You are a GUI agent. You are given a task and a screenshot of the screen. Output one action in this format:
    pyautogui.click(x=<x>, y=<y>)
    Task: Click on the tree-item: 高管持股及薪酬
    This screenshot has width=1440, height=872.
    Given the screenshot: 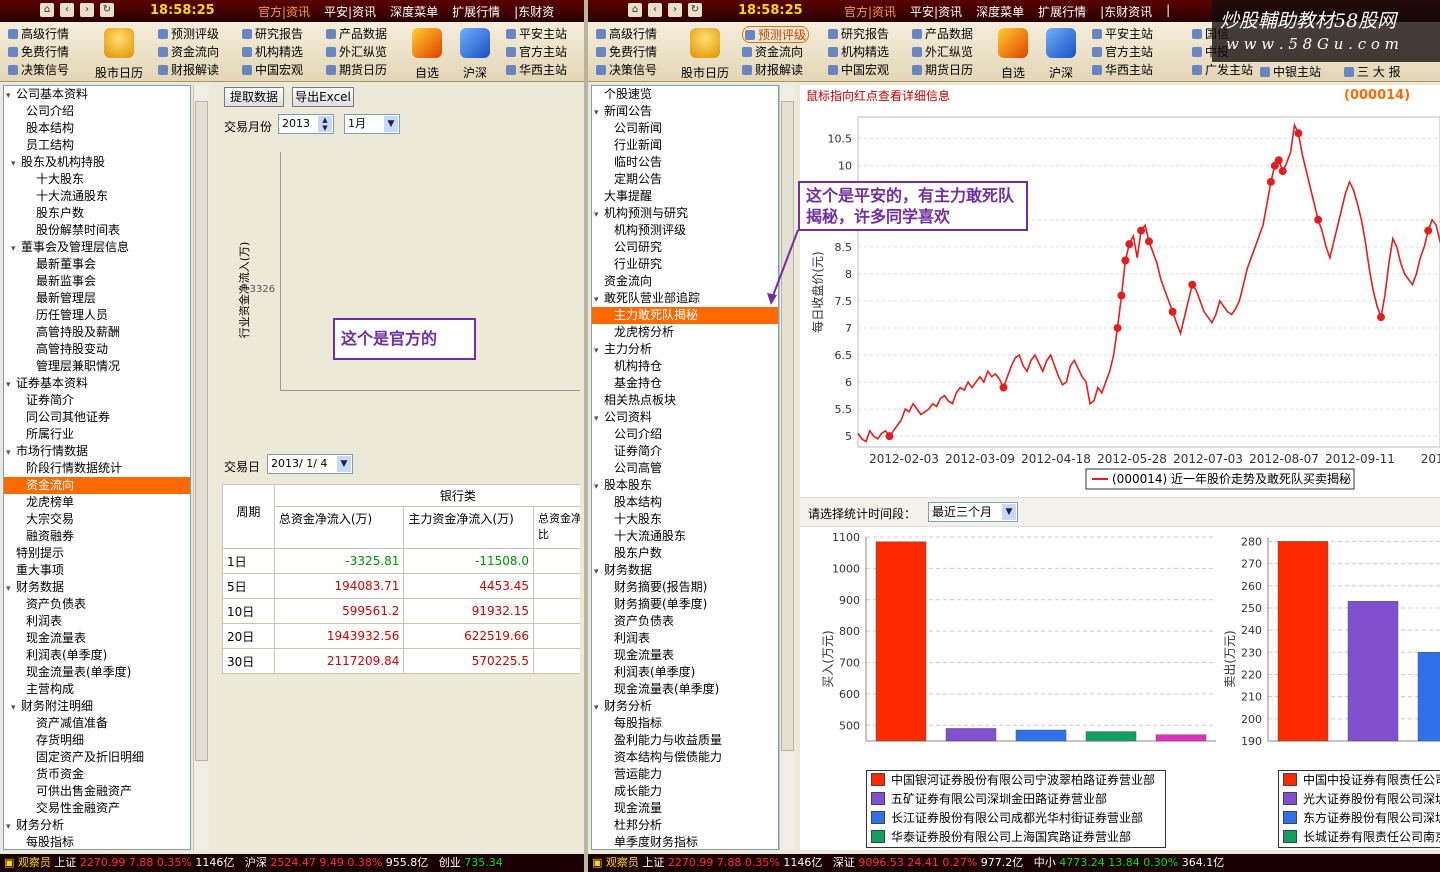 What is the action you would take?
    pyautogui.click(x=97, y=332)
    